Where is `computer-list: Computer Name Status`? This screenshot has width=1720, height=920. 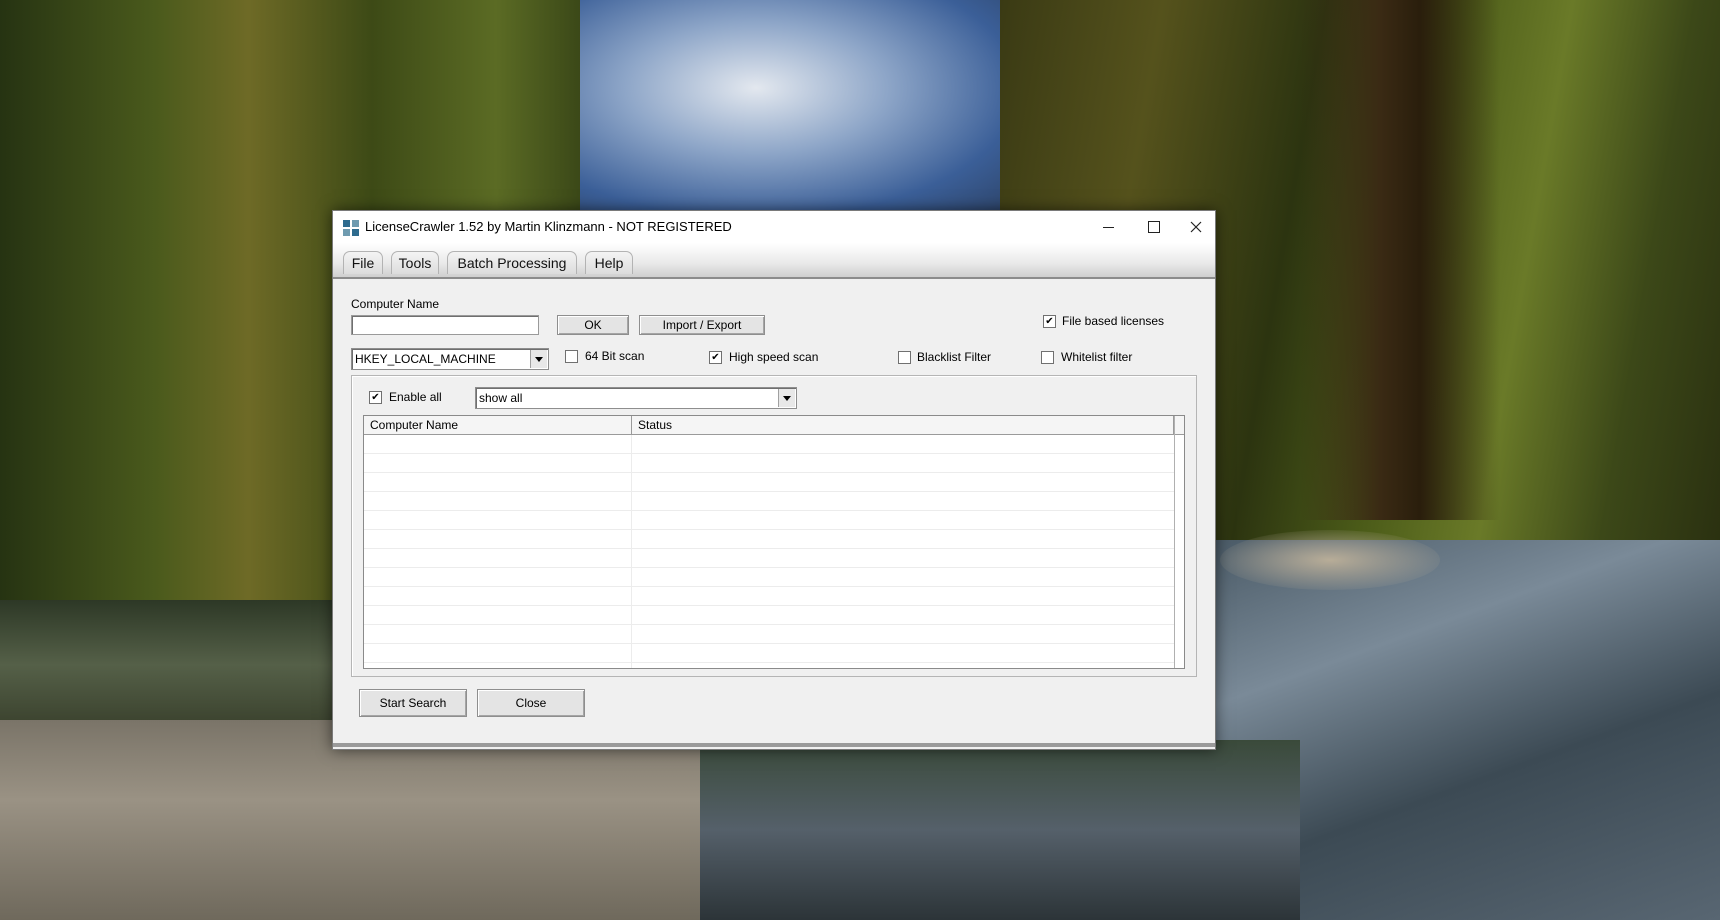
computer-list: Computer Name Status is located at coordinates (774, 542).